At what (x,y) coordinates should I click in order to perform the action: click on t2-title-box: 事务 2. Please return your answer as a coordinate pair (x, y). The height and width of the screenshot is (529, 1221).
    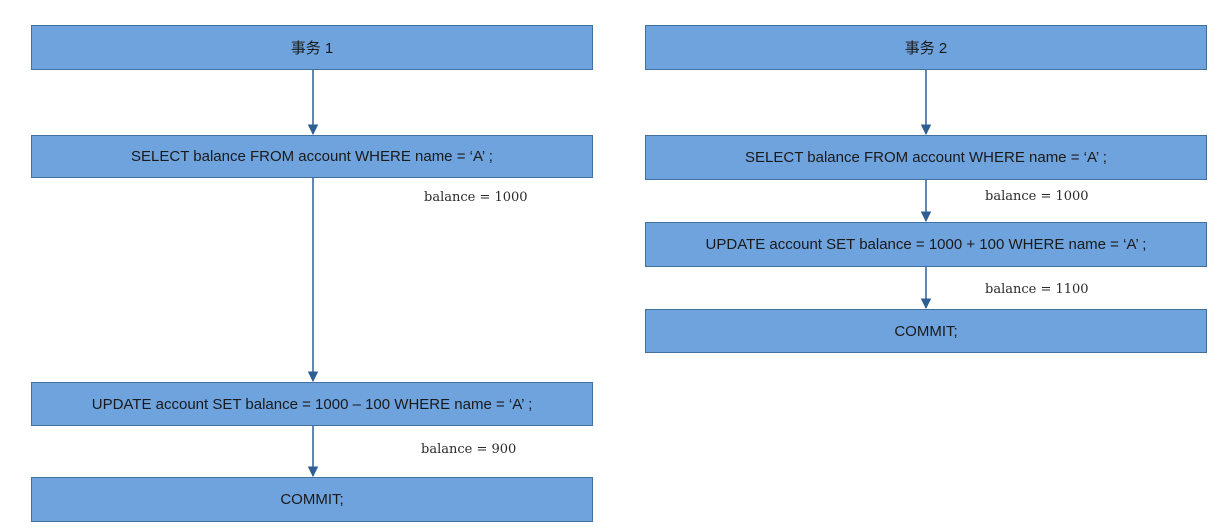
    Looking at the image, I should click on (926, 47).